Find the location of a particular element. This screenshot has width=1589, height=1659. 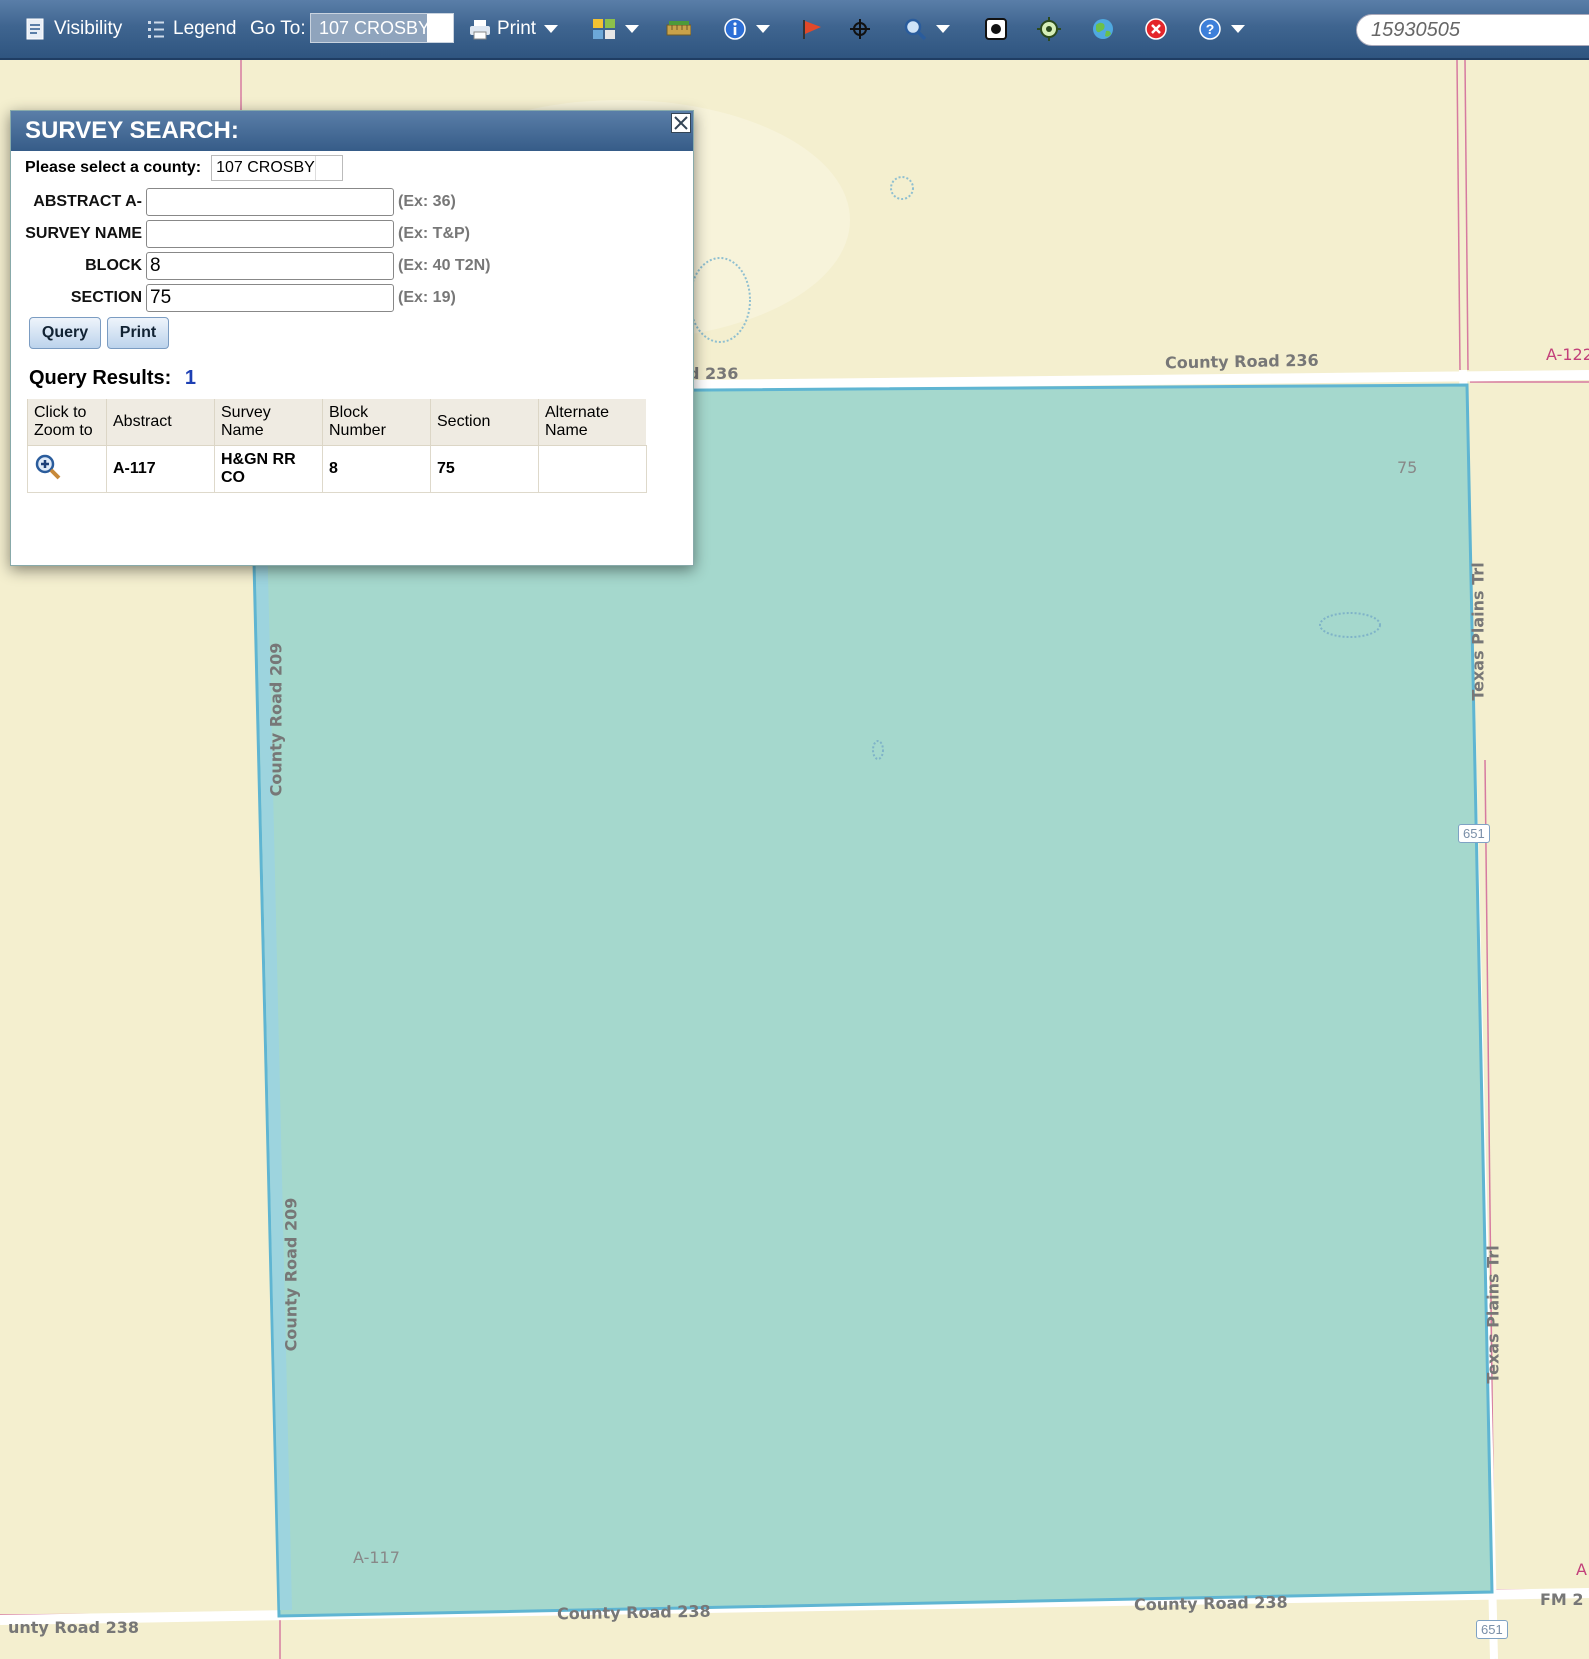

survey-name-row: SURVEY NAME (Ex: T&P) is located at coordinates (240, 234).